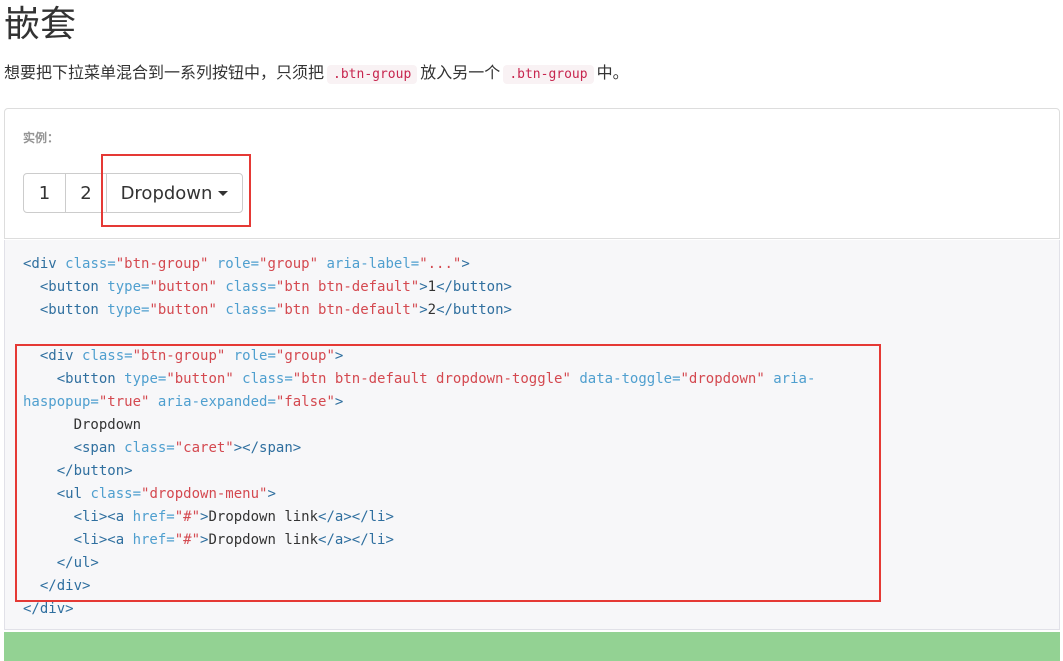 Image resolution: width=1063 pixels, height=661 pixels. I want to click on example-label: 实例：, so click(41, 138).